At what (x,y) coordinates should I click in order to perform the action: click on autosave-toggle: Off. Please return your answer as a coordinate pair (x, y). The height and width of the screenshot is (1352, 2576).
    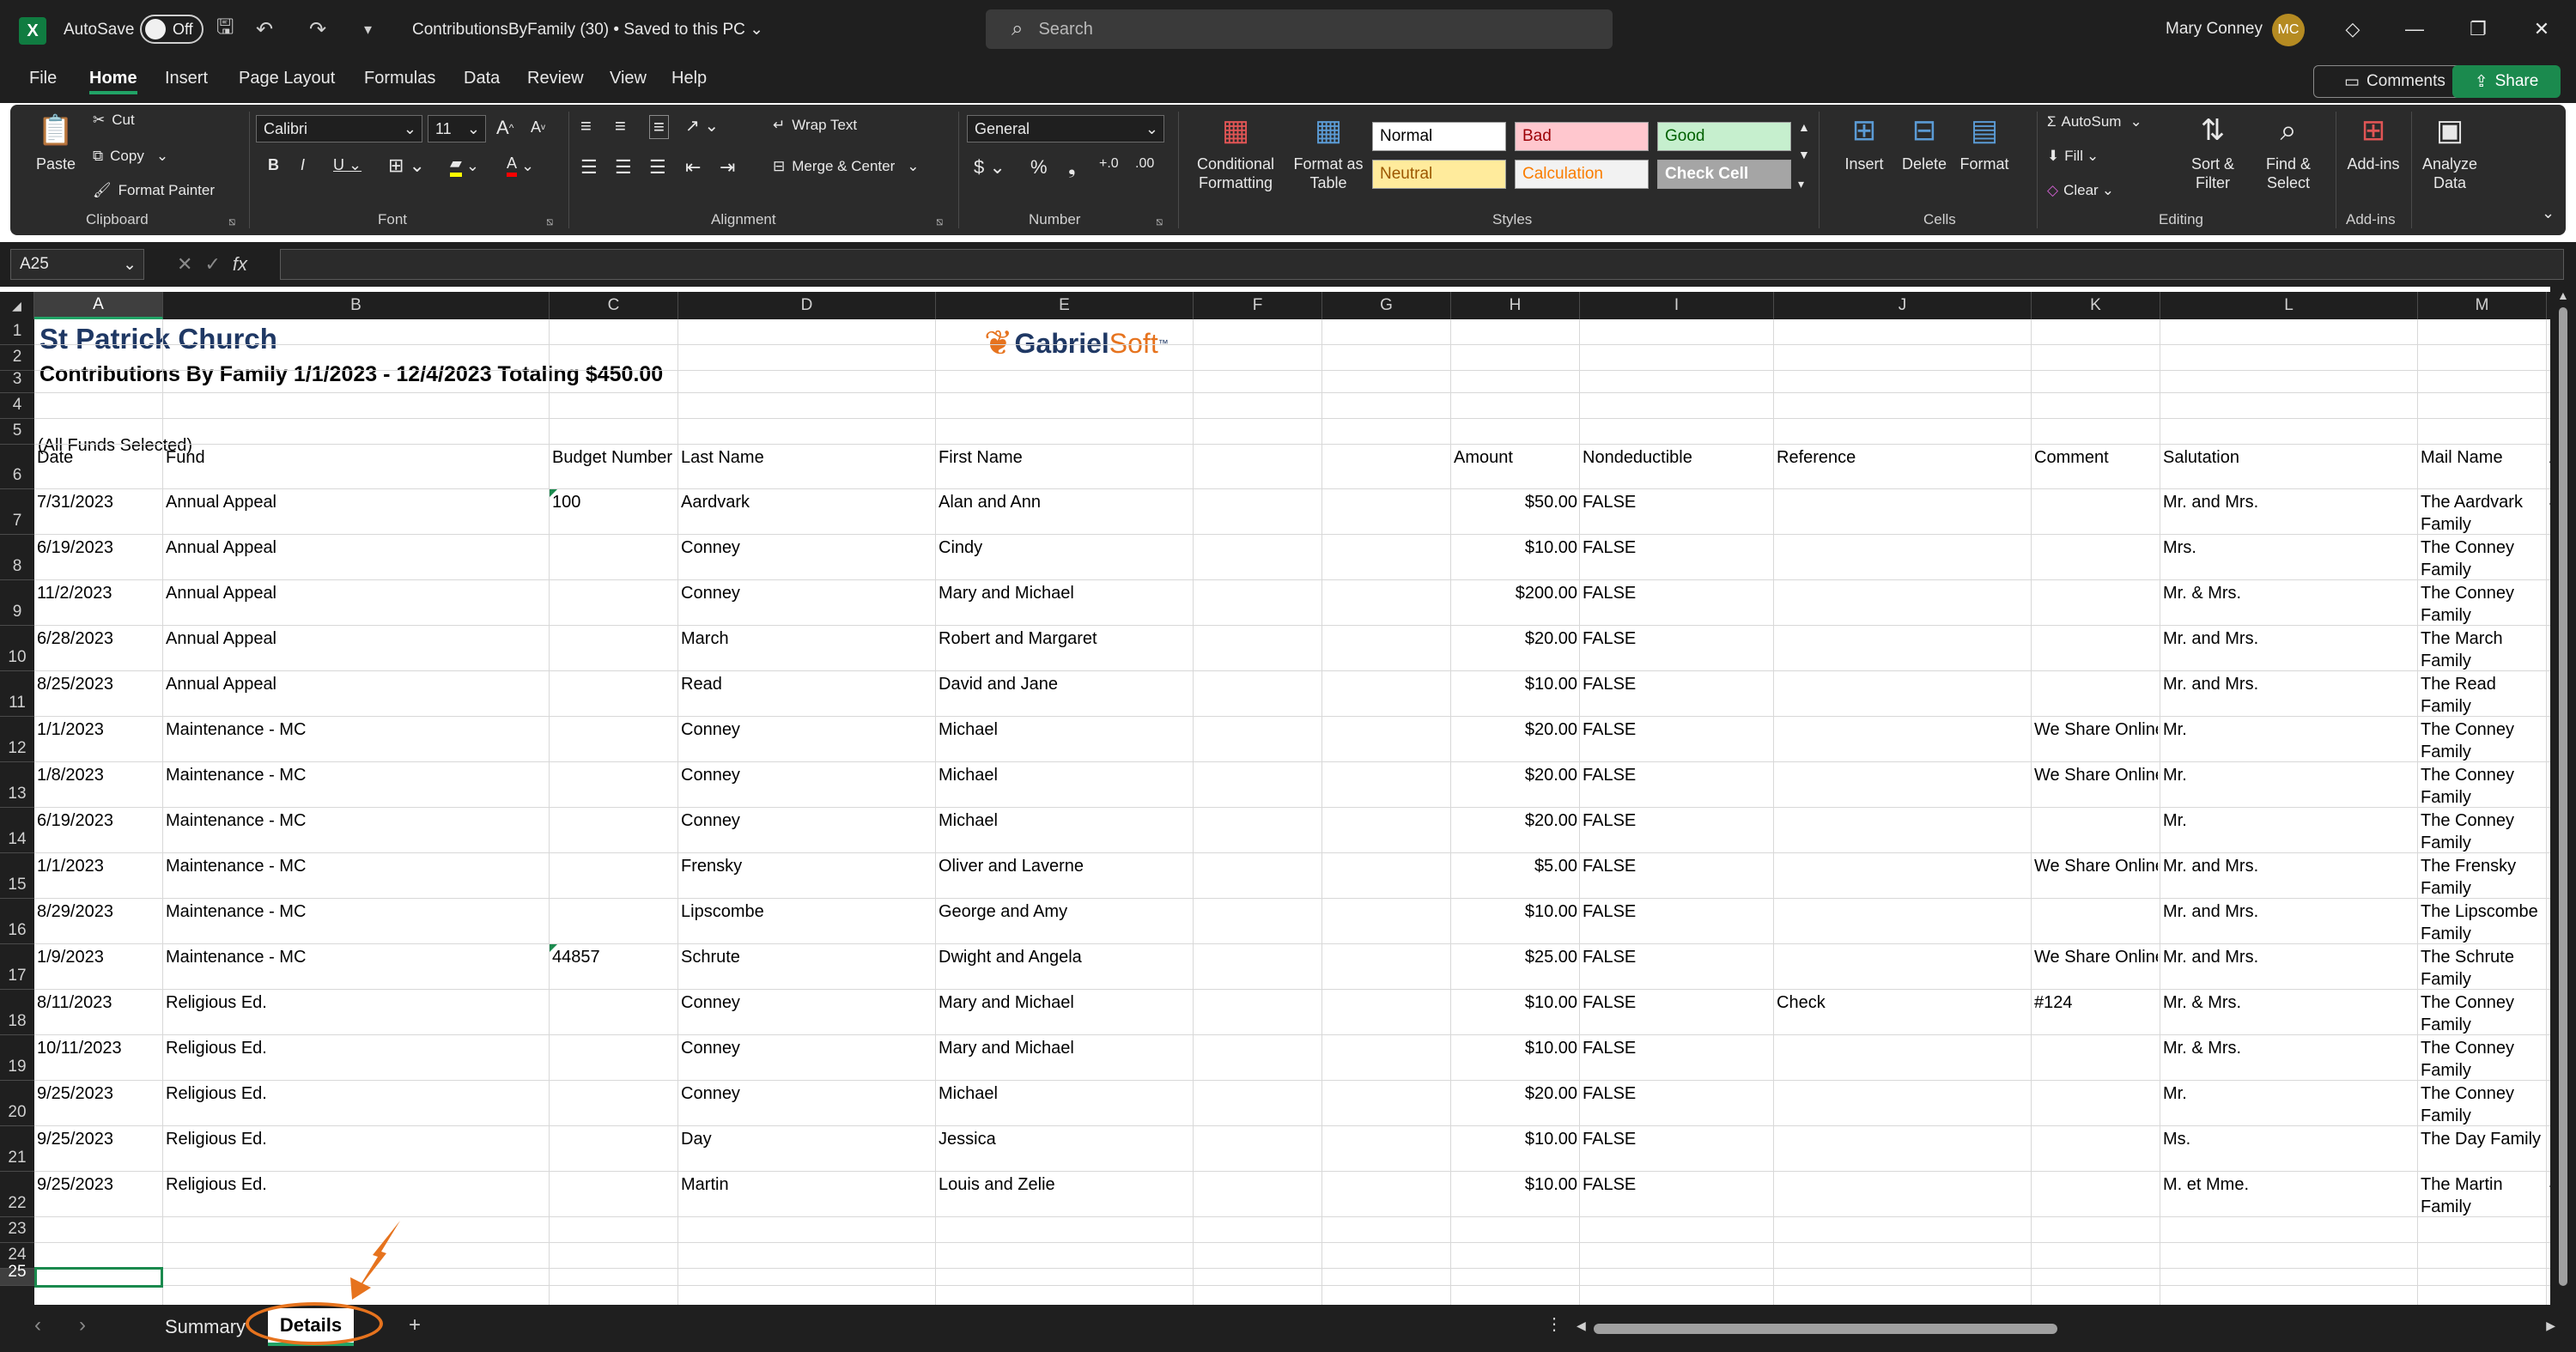
    Looking at the image, I should click on (172, 29).